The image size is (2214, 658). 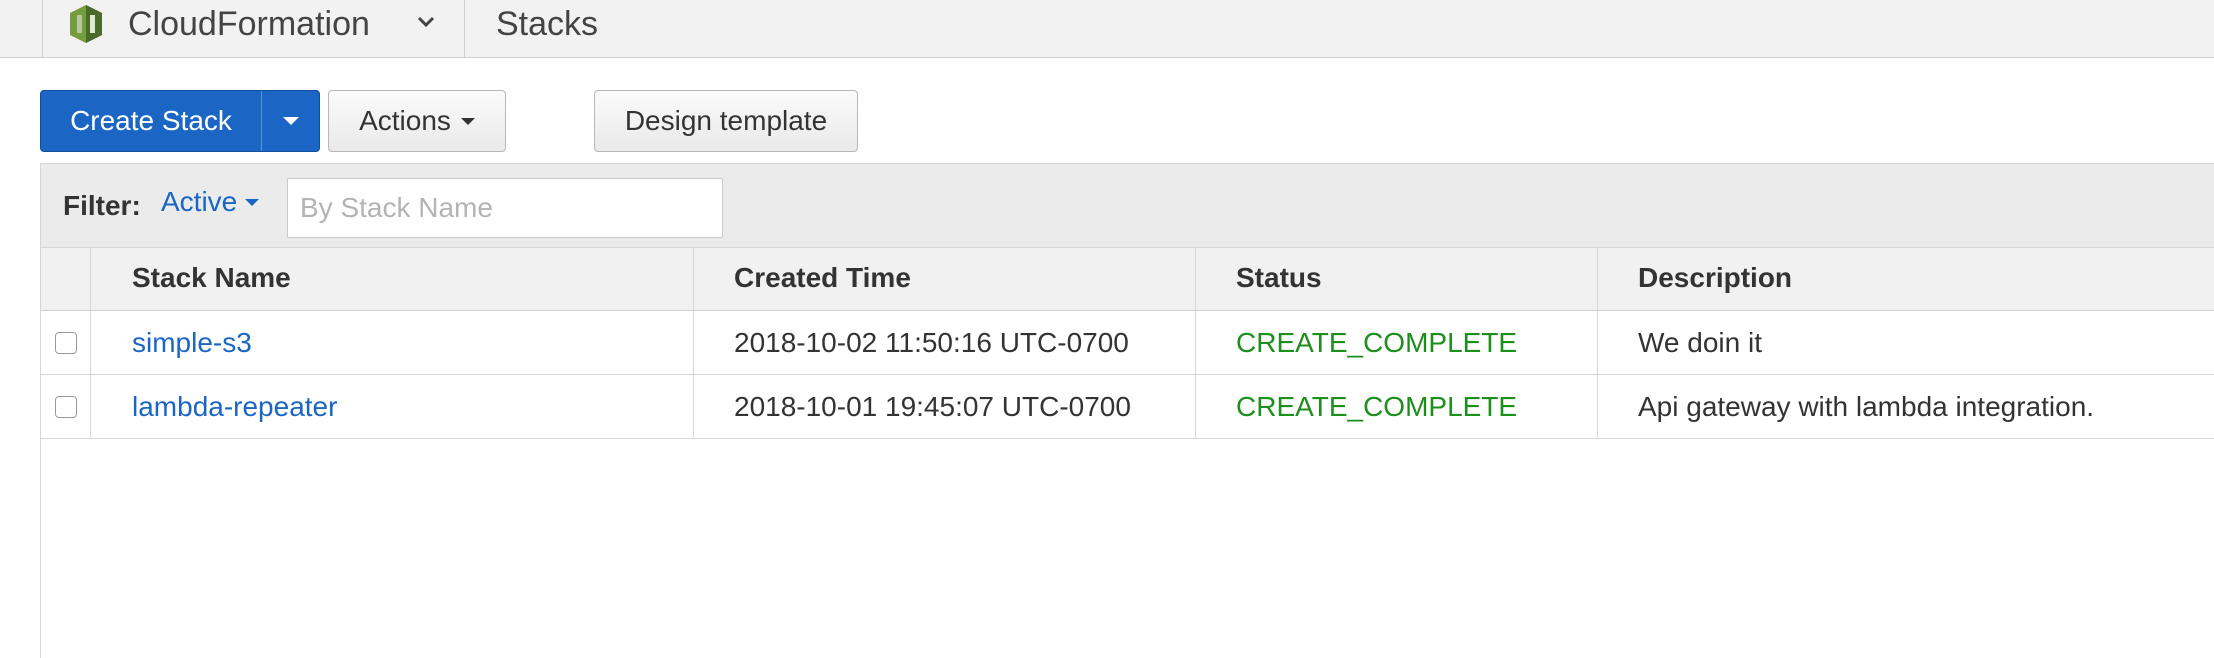 I want to click on create-stack-dropdown-toggle, so click(x=290, y=121).